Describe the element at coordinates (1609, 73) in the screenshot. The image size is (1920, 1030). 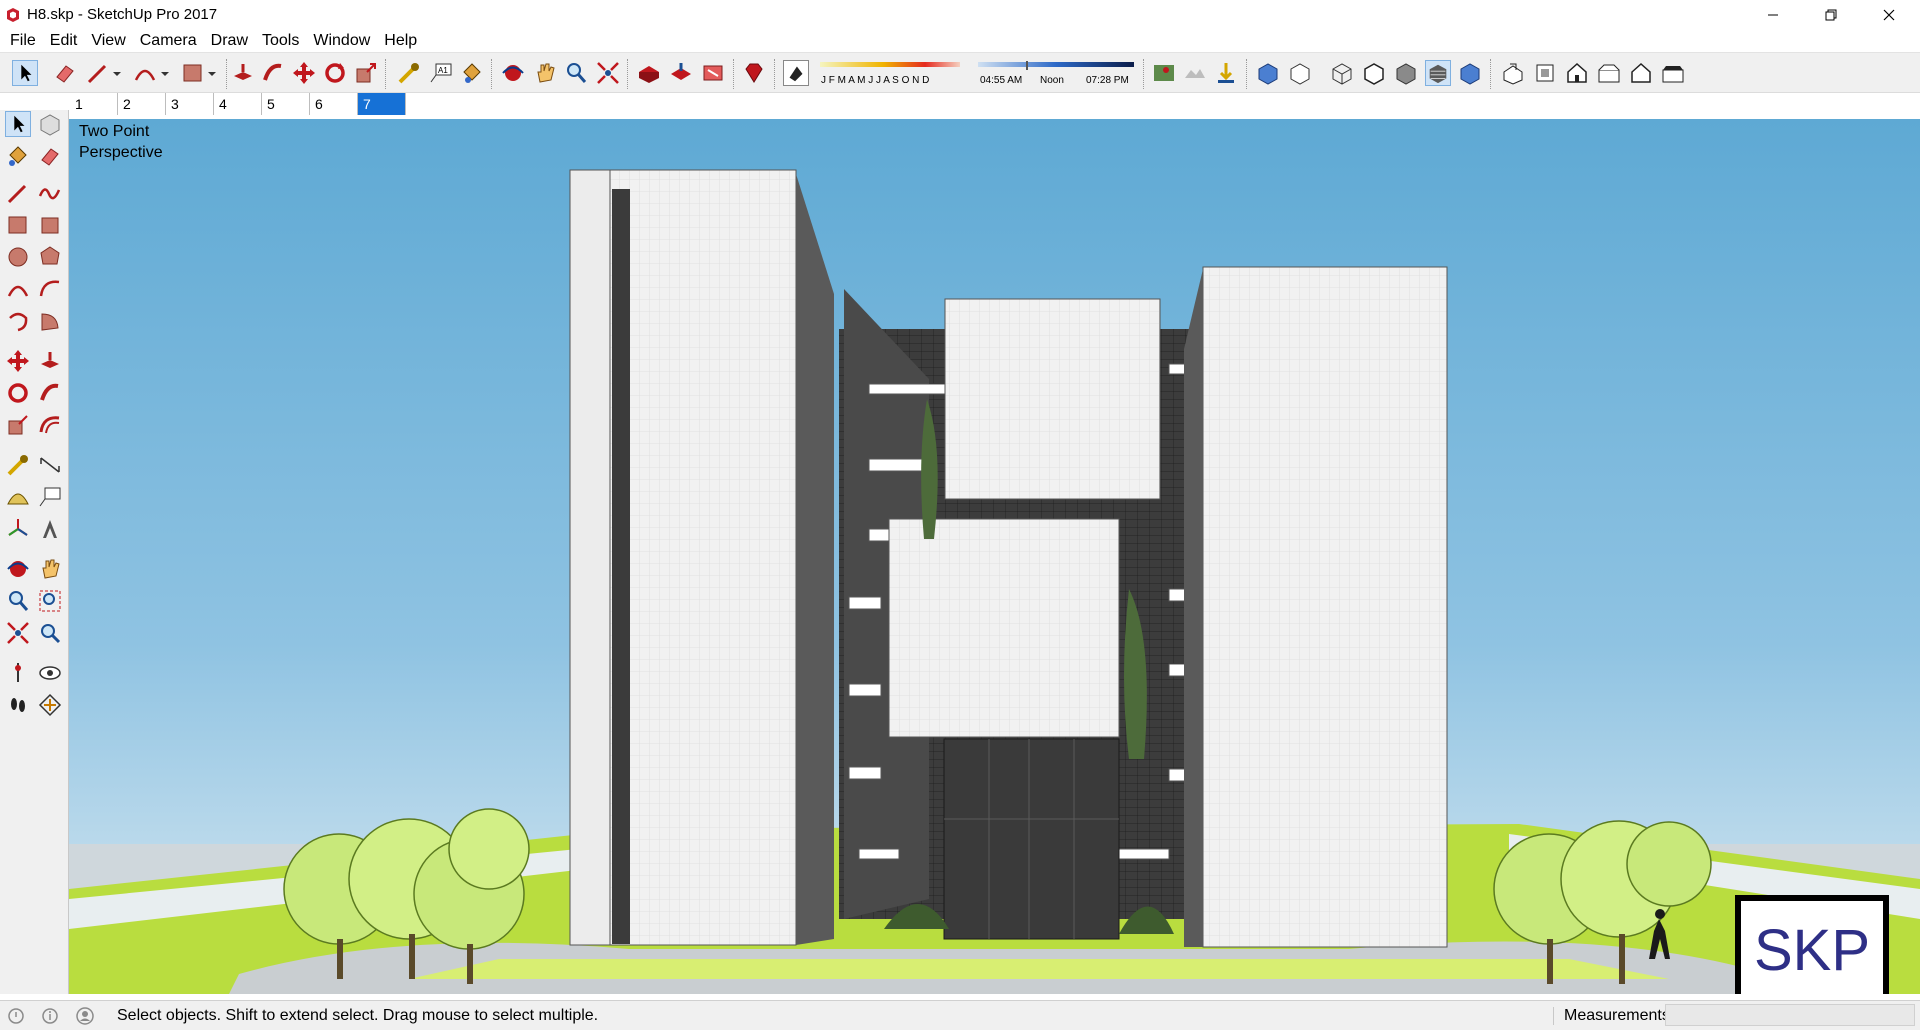
I see `right-view-icon` at that location.